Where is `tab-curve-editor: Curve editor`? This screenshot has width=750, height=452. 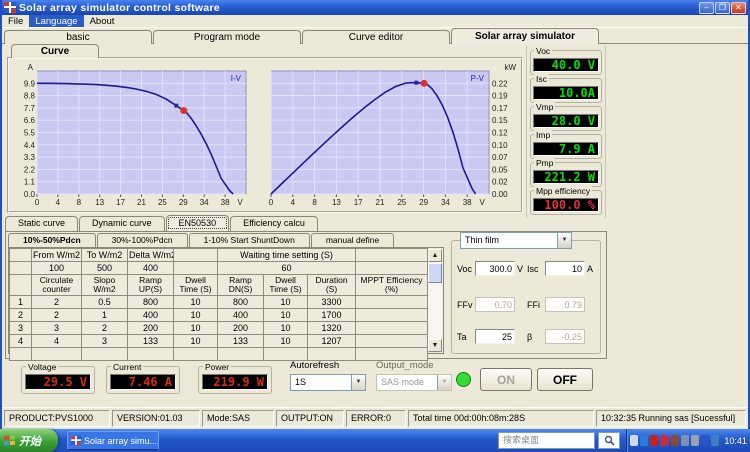
tab-curve-editor: Curve editor is located at coordinates (376, 37).